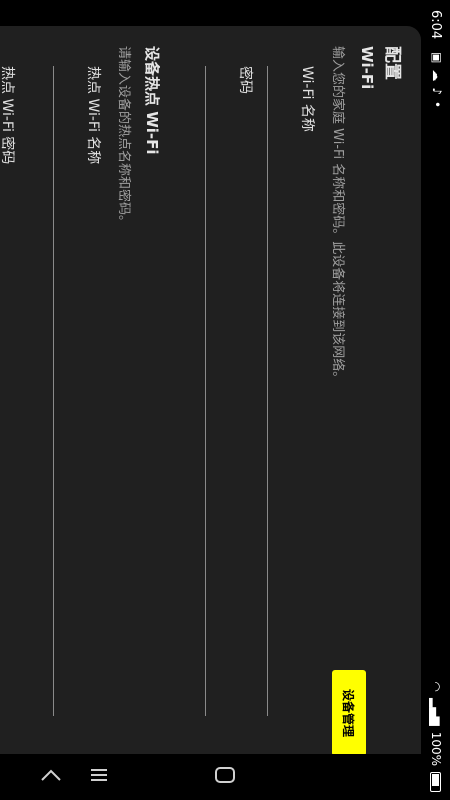  I want to click on battery-percent: 100%, so click(436, 748).